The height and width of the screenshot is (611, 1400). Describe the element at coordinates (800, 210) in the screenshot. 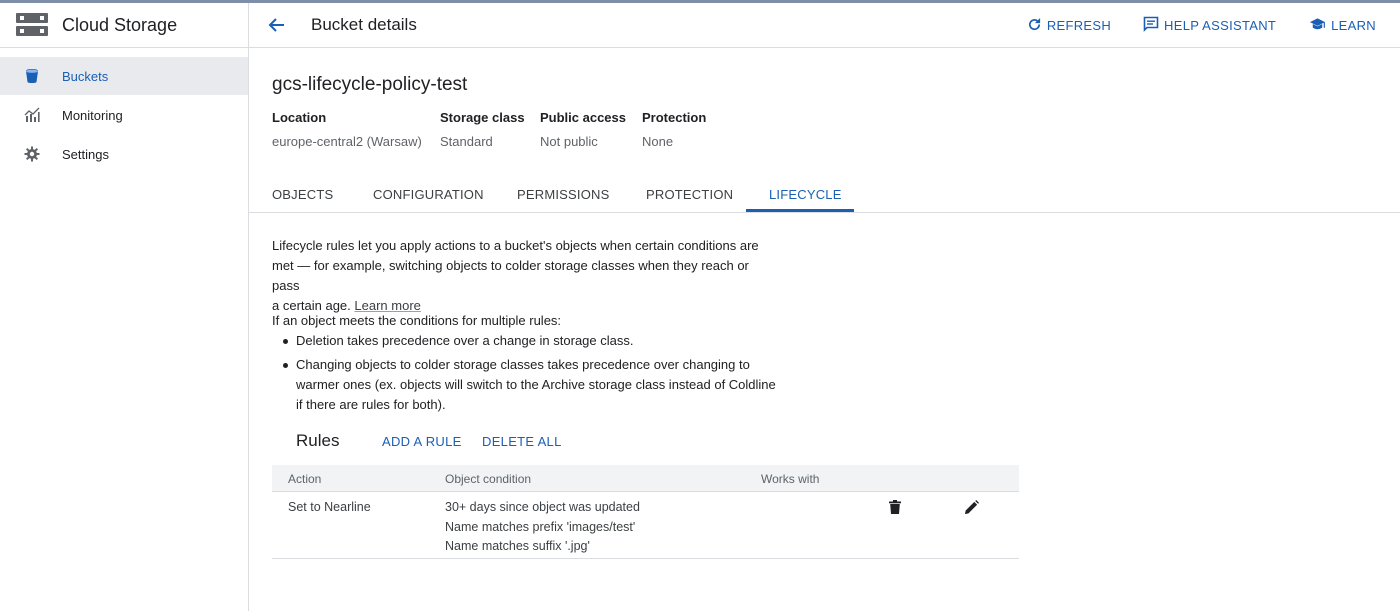

I see `active-tab-indicator` at that location.